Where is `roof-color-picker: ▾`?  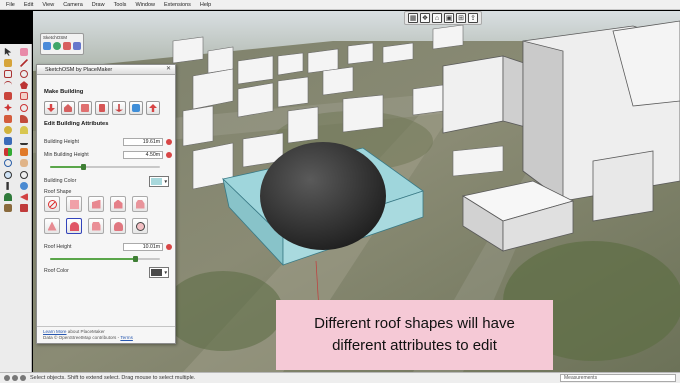 roof-color-picker: ▾ is located at coordinates (159, 272).